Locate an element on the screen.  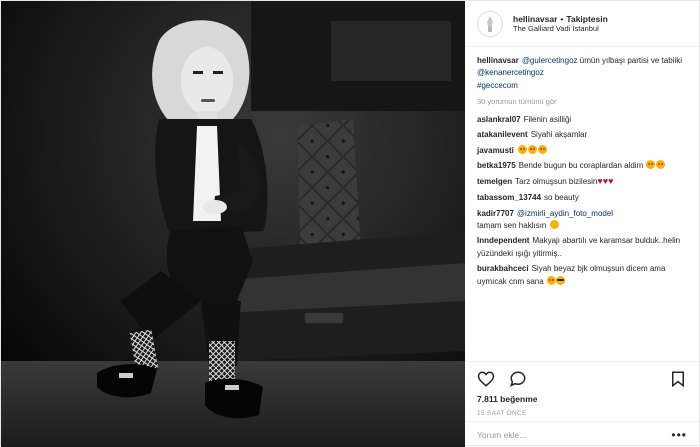
comment-username: aslankral07 is located at coordinates (499, 119).